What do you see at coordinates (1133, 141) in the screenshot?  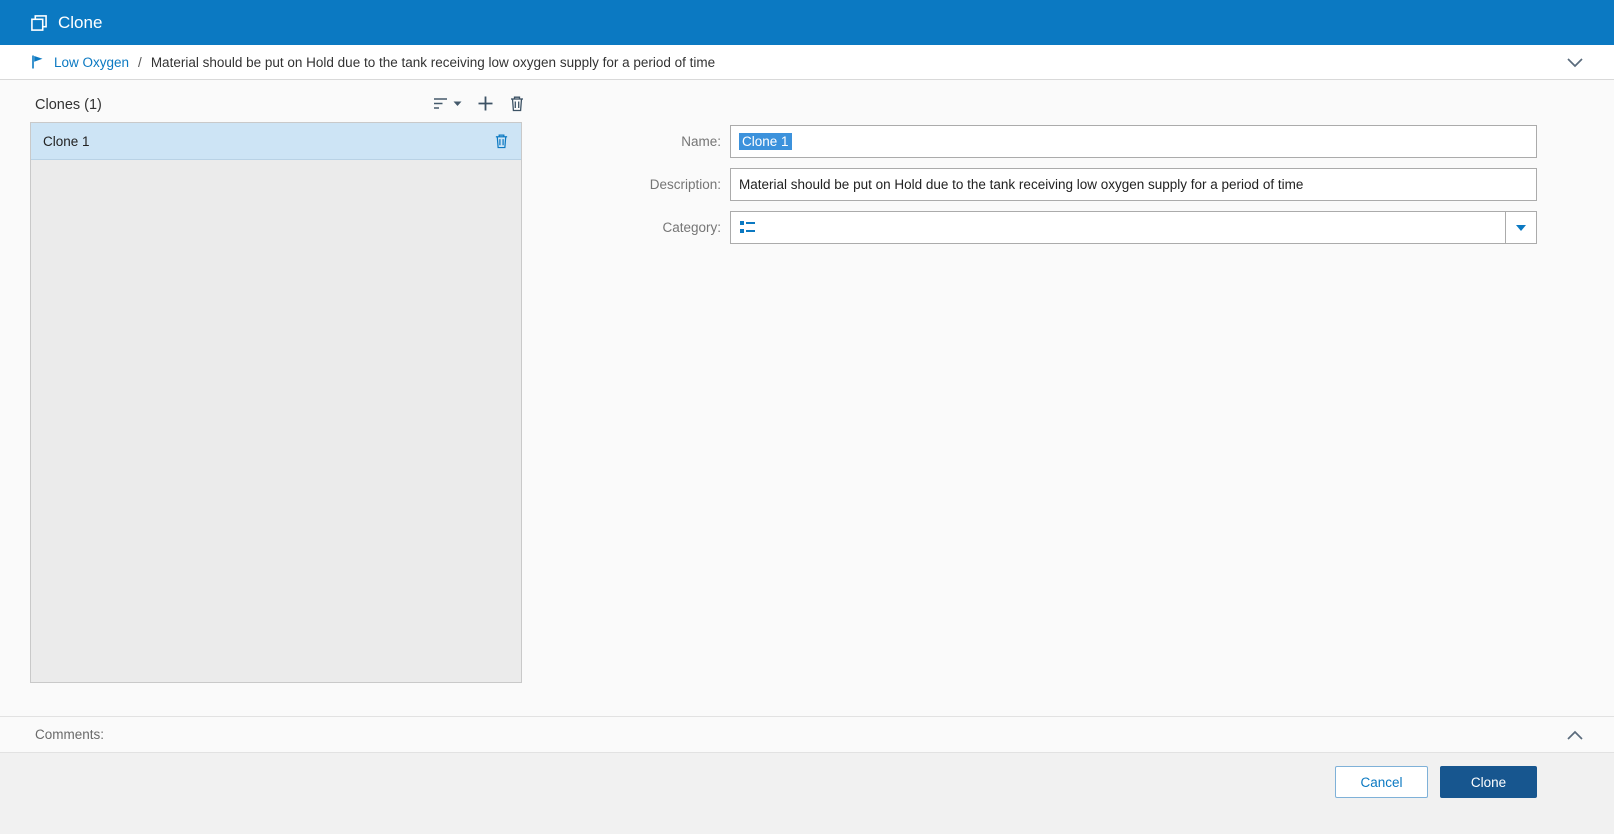 I see `name-field: Clone 1` at bounding box center [1133, 141].